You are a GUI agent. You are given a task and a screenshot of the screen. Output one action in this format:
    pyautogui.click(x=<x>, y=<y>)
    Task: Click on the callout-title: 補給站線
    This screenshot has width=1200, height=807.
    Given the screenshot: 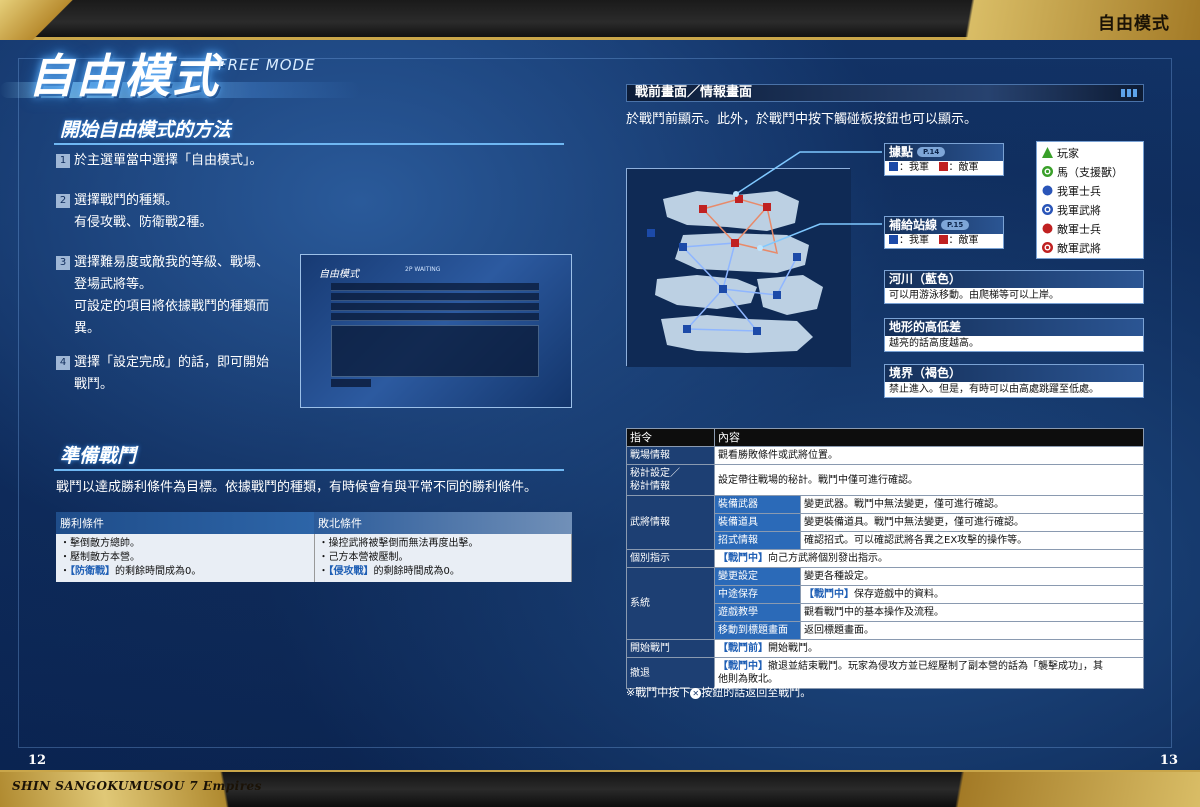 What is the action you would take?
    pyautogui.click(x=913, y=225)
    